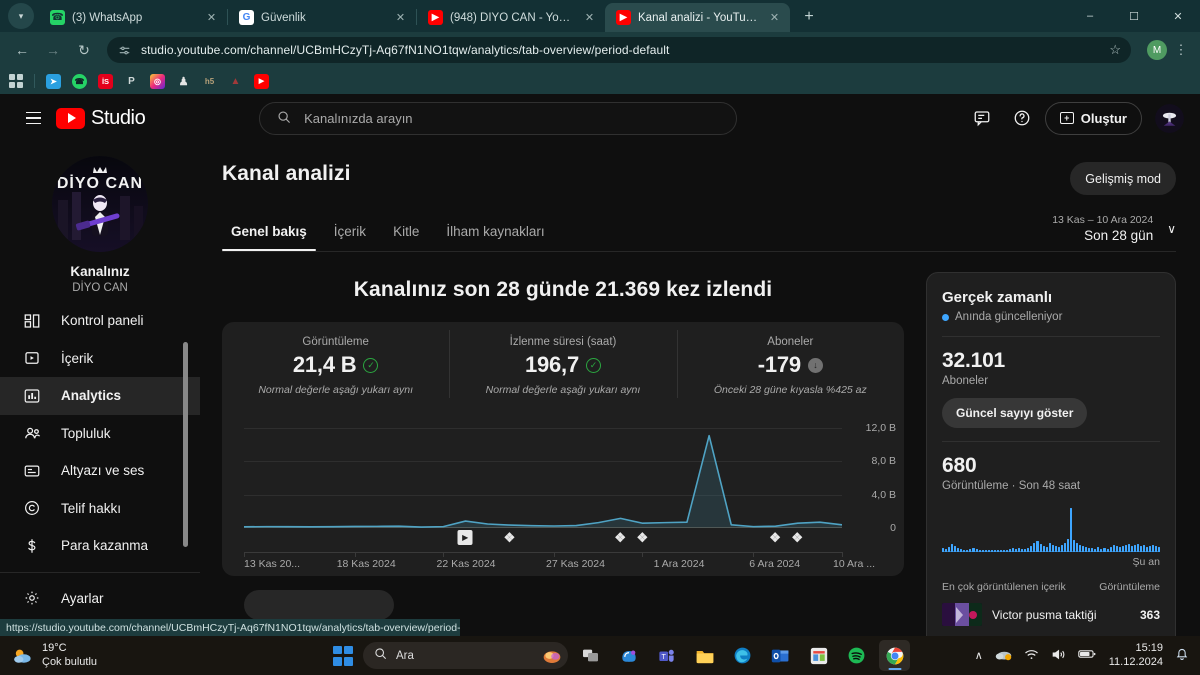 This screenshot has width=1200, height=675. Describe the element at coordinates (1123, 178) in the screenshot. I see `advanced-mode-button: Gelişmiş mod` at that location.